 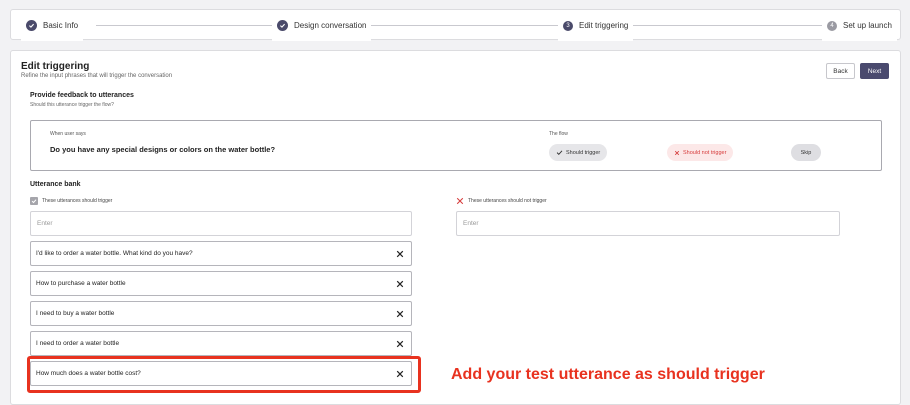 I want to click on should-trigger-column-label: These utterances should trigger, so click(x=77, y=201).